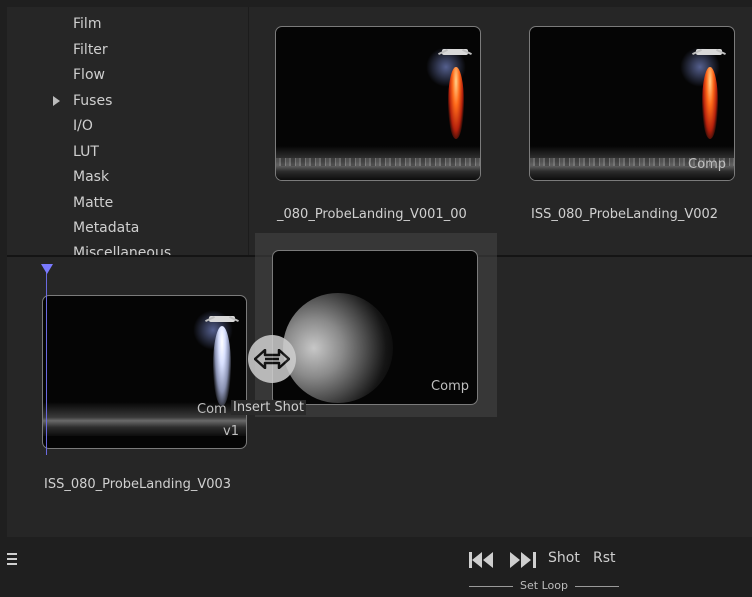 The height and width of the screenshot is (597, 752). I want to click on tree-item-io: I/O, so click(83, 126).